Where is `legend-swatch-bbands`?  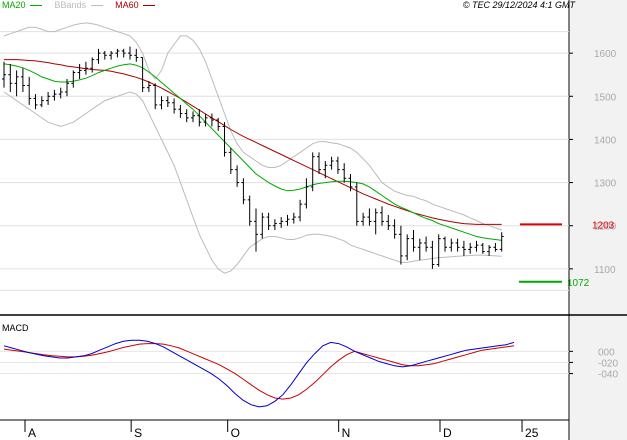
legend-swatch-bbands is located at coordinates (96, 6).